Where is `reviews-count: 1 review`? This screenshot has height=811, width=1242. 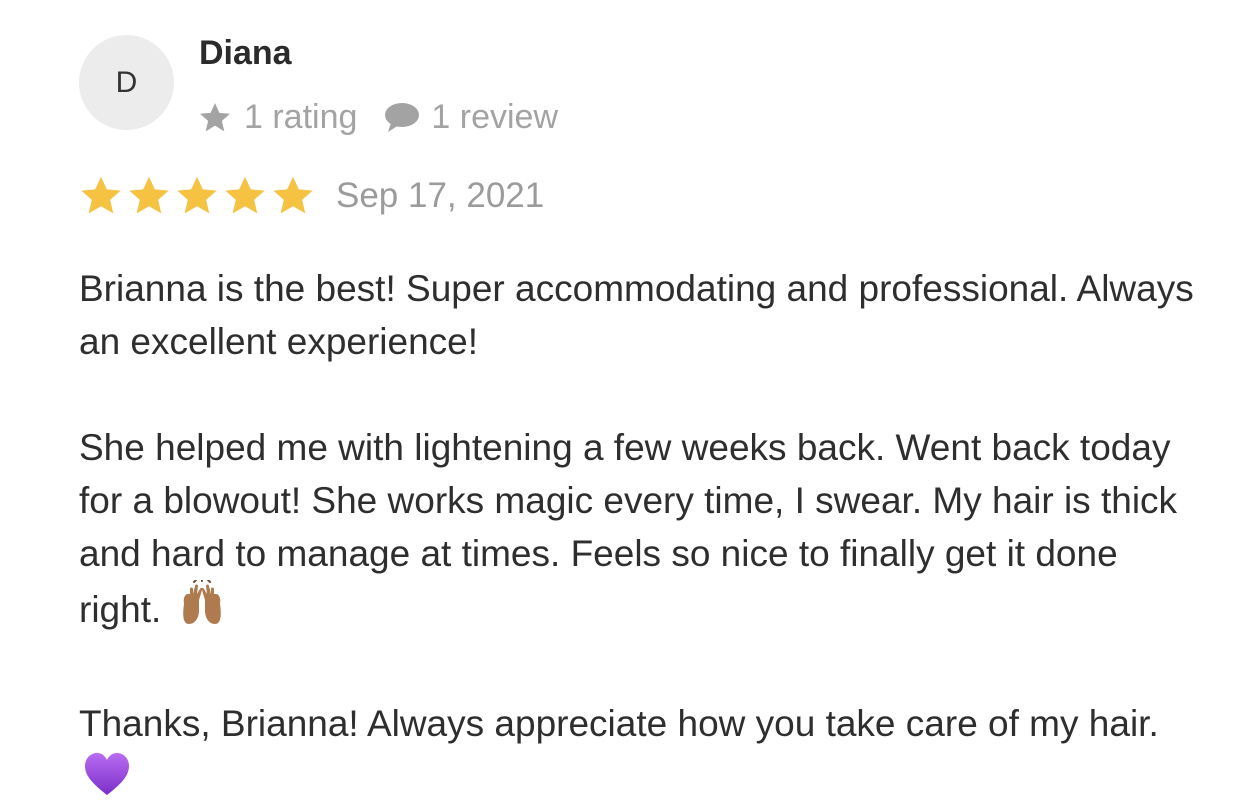 reviews-count: 1 review is located at coordinates (470, 117).